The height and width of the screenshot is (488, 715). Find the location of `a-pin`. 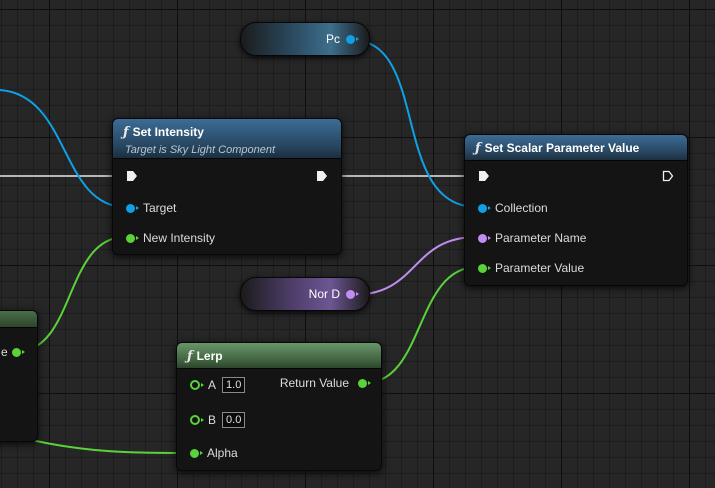

a-pin is located at coordinates (197, 385).